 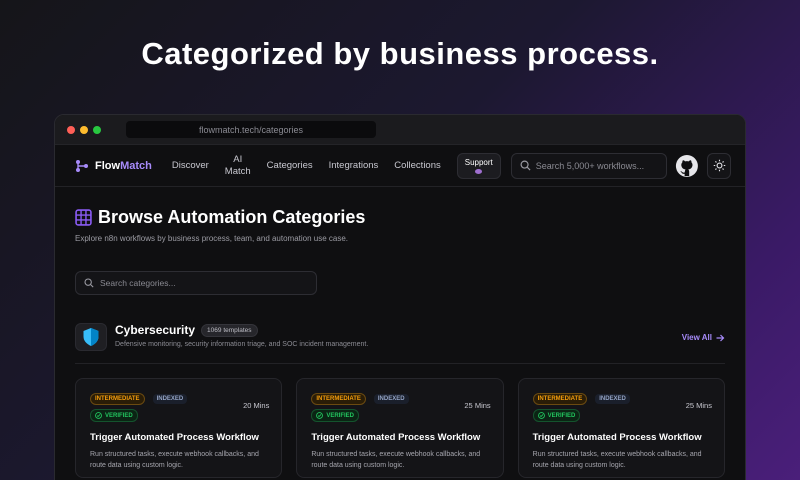 I want to click on shield-icon, so click(x=91, y=337).